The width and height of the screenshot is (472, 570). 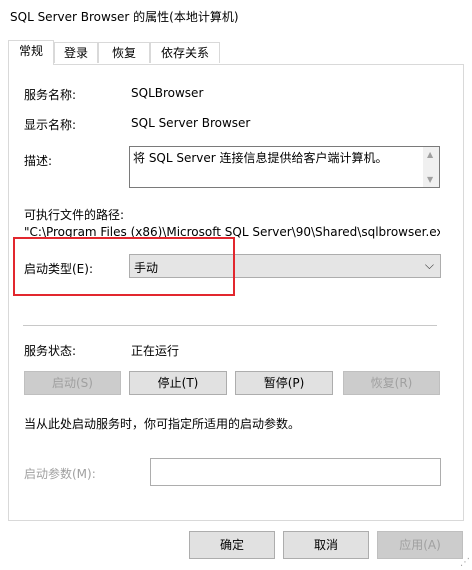 I want to click on chevron-down-icon: ⌵, so click(x=429, y=265).